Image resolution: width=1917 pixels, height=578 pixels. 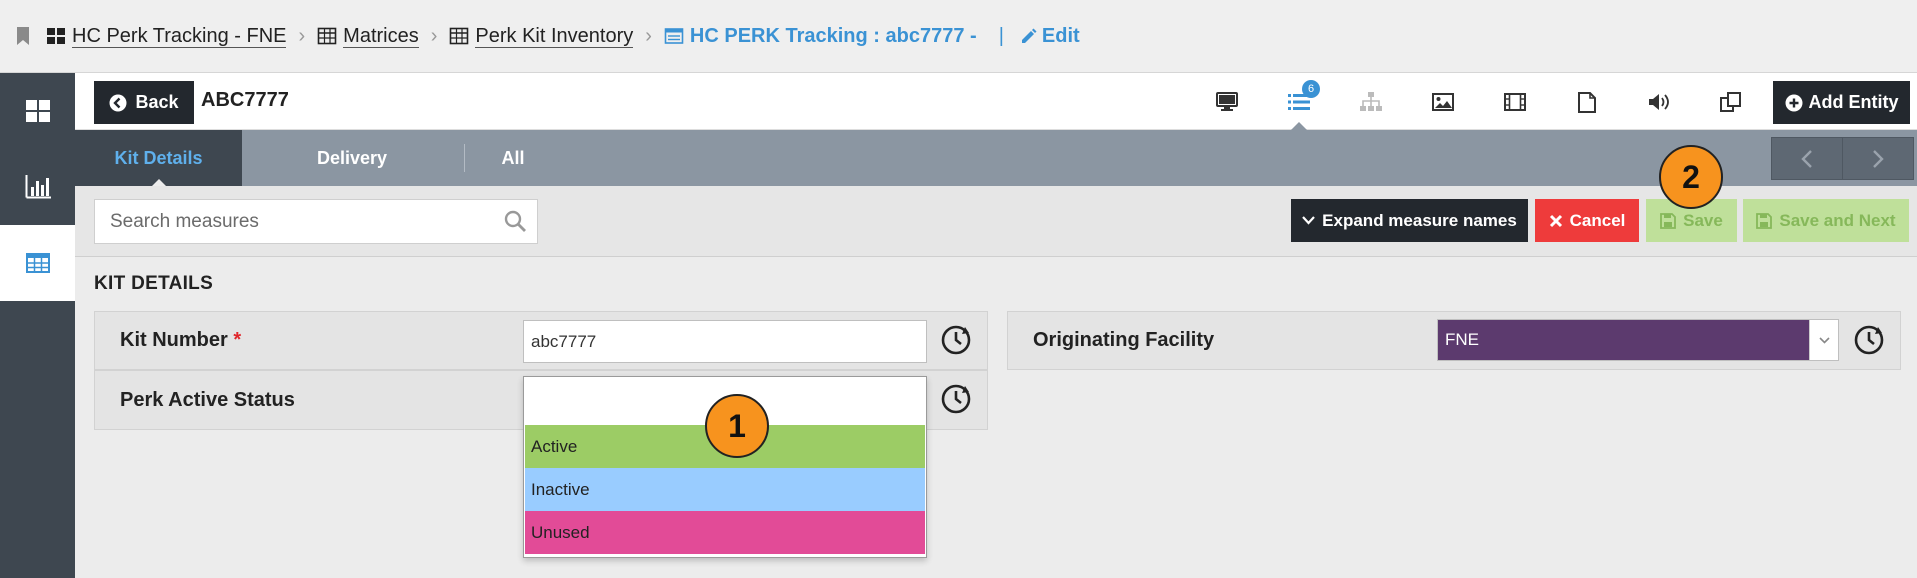 I want to click on edit-label: Edit, so click(x=1060, y=35).